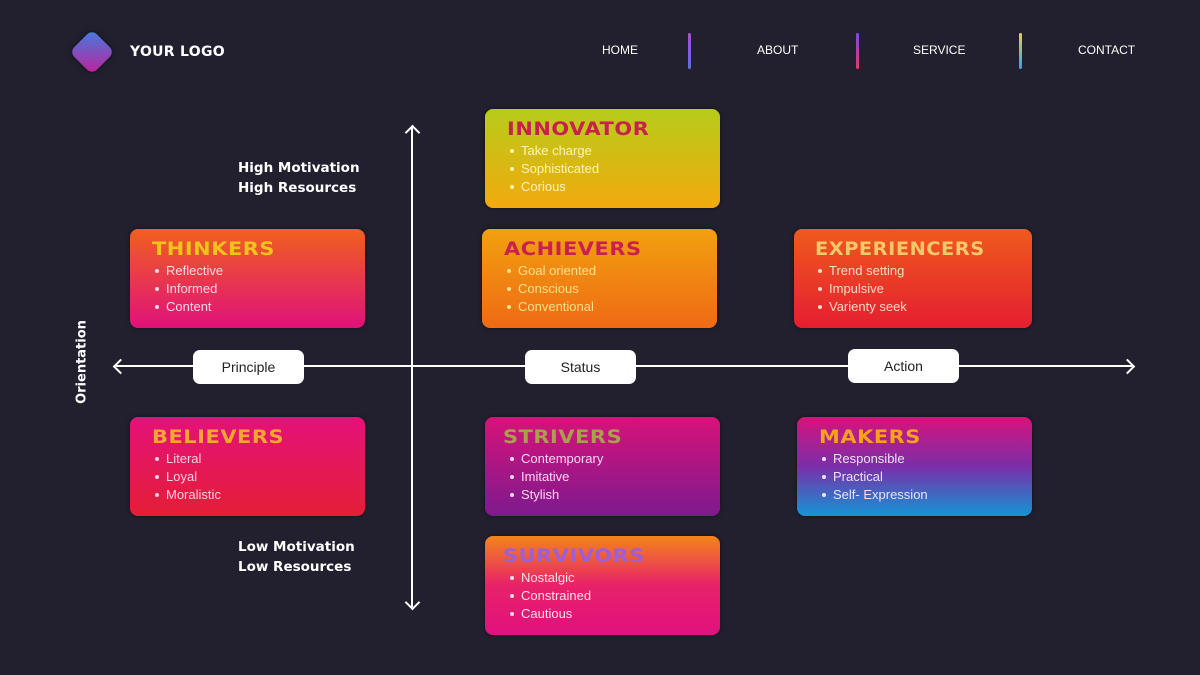 The width and height of the screenshot is (1200, 675). What do you see at coordinates (296, 557) in the screenshot?
I see `low-motivation-label: Low Motivation Low Resources` at bounding box center [296, 557].